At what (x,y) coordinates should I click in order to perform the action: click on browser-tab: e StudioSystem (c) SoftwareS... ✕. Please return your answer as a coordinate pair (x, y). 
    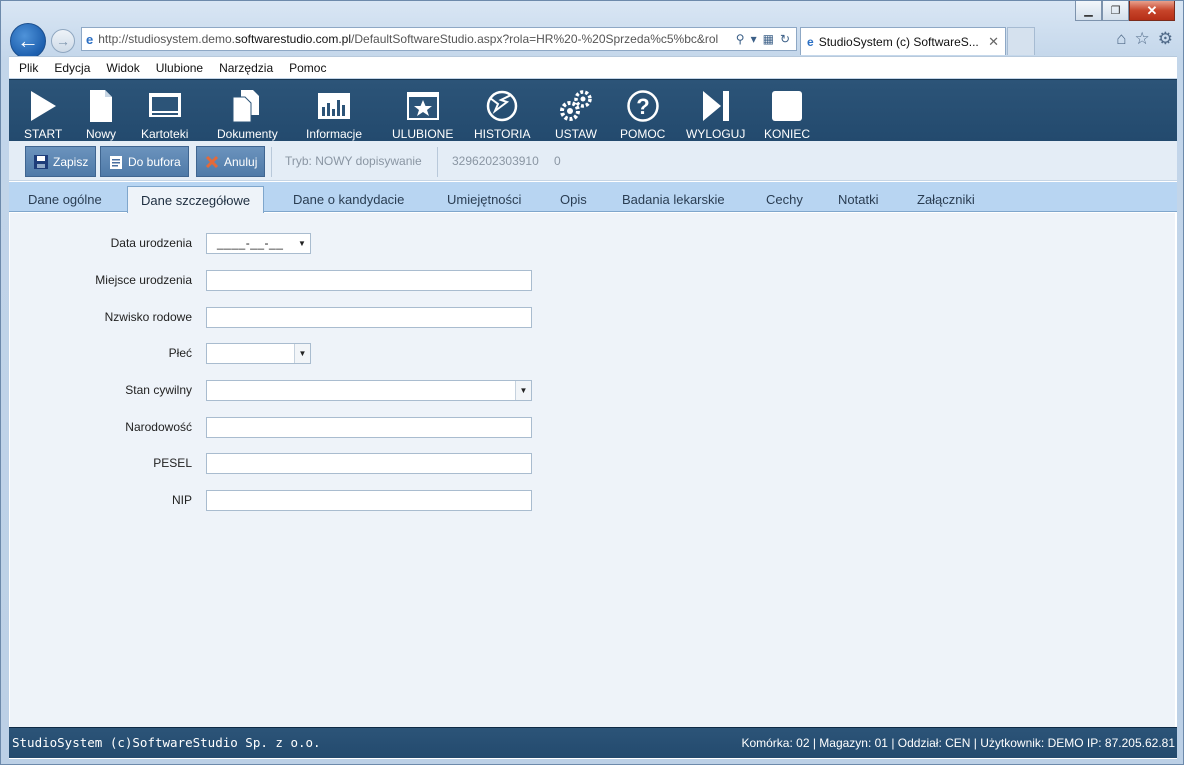
    Looking at the image, I should click on (903, 41).